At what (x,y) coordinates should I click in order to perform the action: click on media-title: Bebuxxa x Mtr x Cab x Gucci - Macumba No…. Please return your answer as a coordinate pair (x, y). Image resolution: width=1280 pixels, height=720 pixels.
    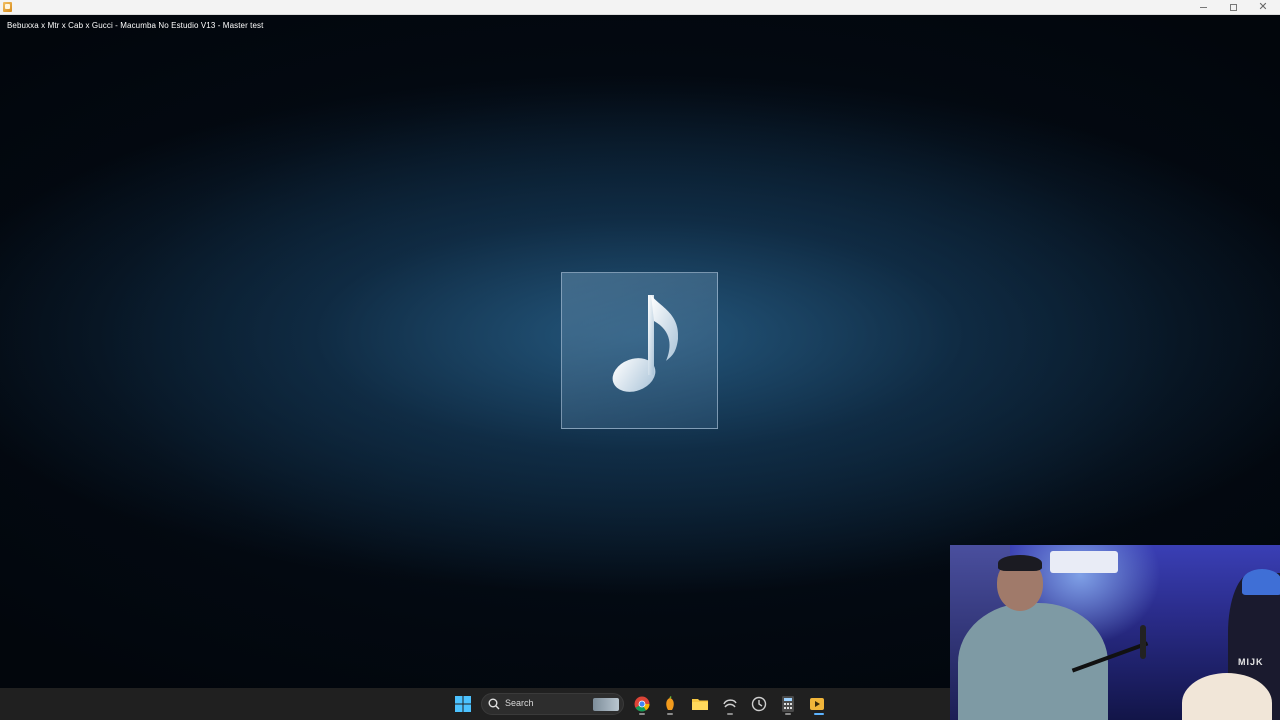
    Looking at the image, I should click on (135, 25).